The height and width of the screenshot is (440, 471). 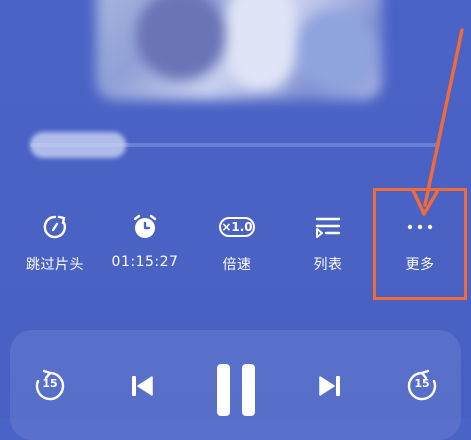 I want to click on playlist-label: 列表, so click(x=328, y=265).